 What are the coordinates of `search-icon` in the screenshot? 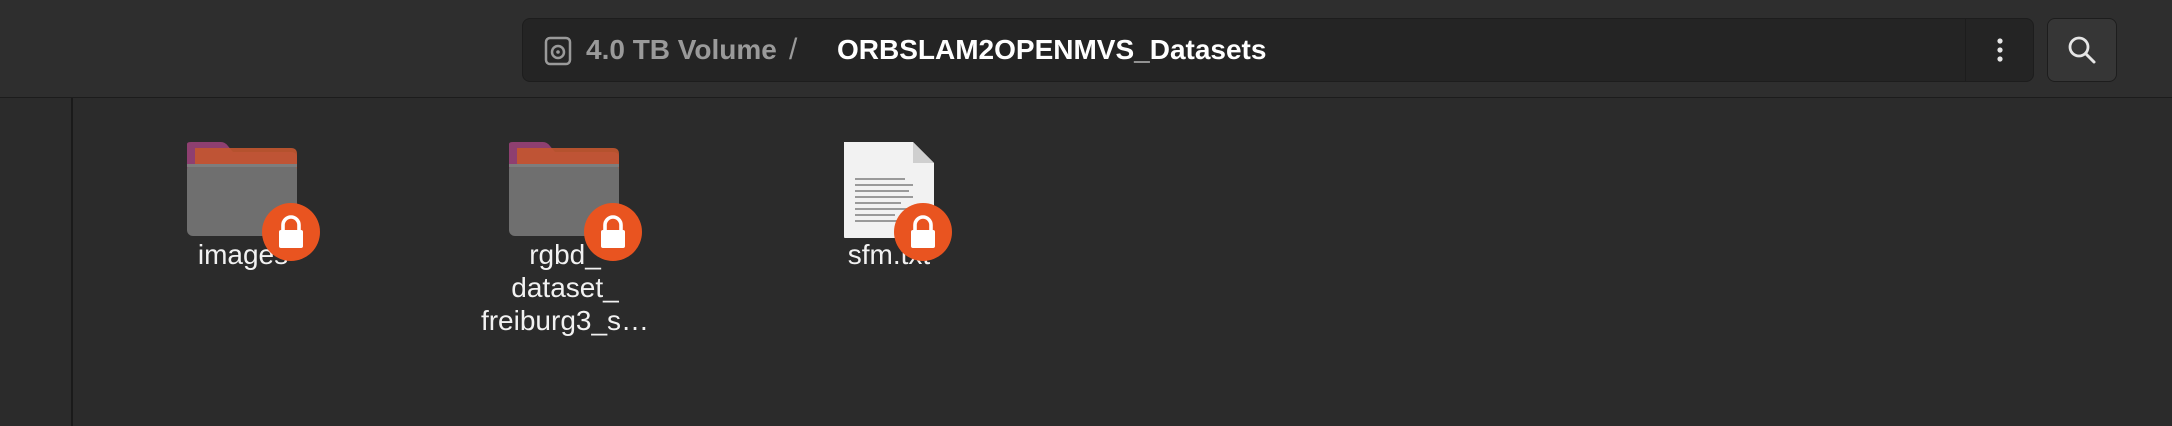 It's located at (2082, 50).